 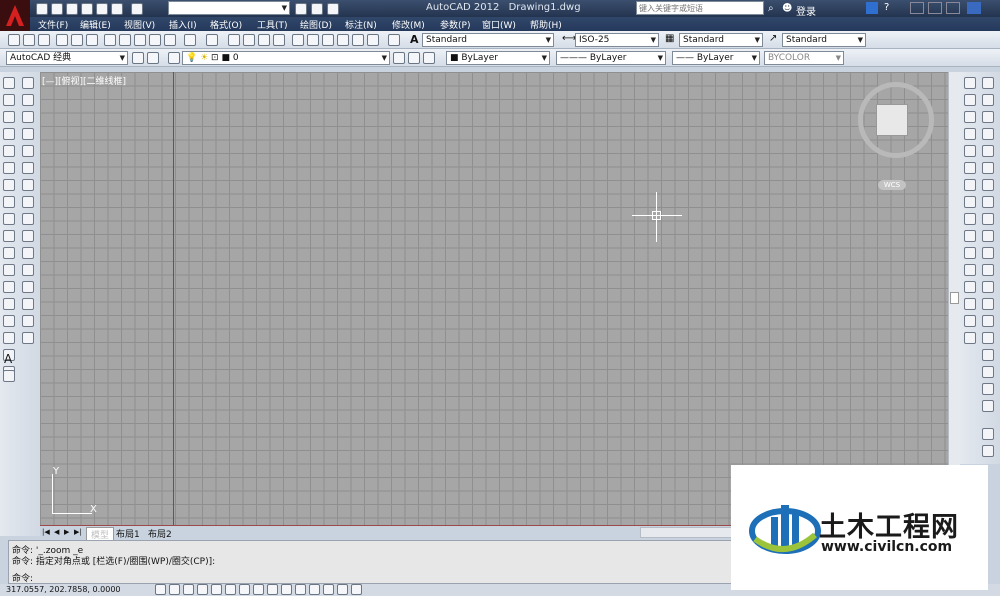 What do you see at coordinates (373, 40) in the screenshot?
I see `quickcalc-icon` at bounding box center [373, 40].